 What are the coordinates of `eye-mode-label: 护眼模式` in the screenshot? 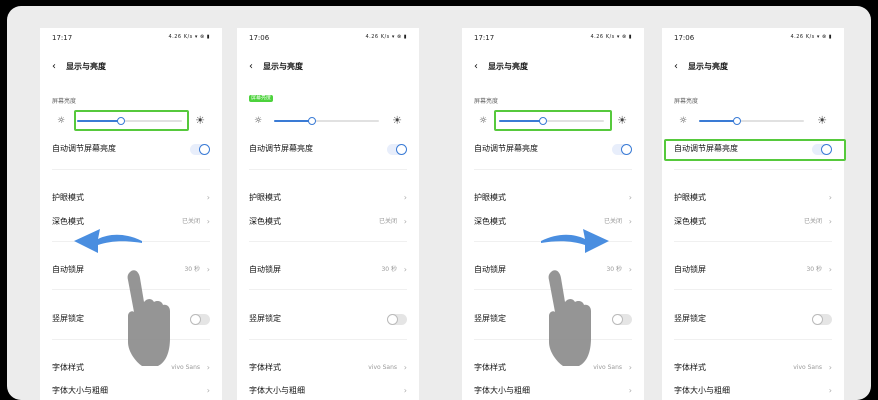 It's located at (690, 197).